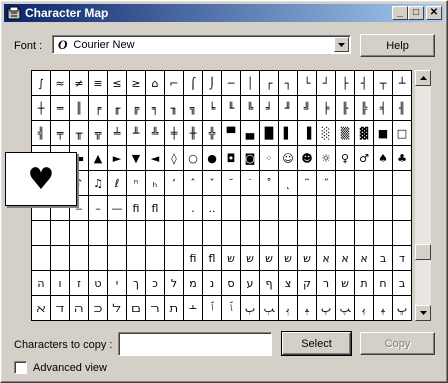  What do you see at coordinates (60, 308) in the screenshot?
I see `character-cell: ﬢ` at bounding box center [60, 308].